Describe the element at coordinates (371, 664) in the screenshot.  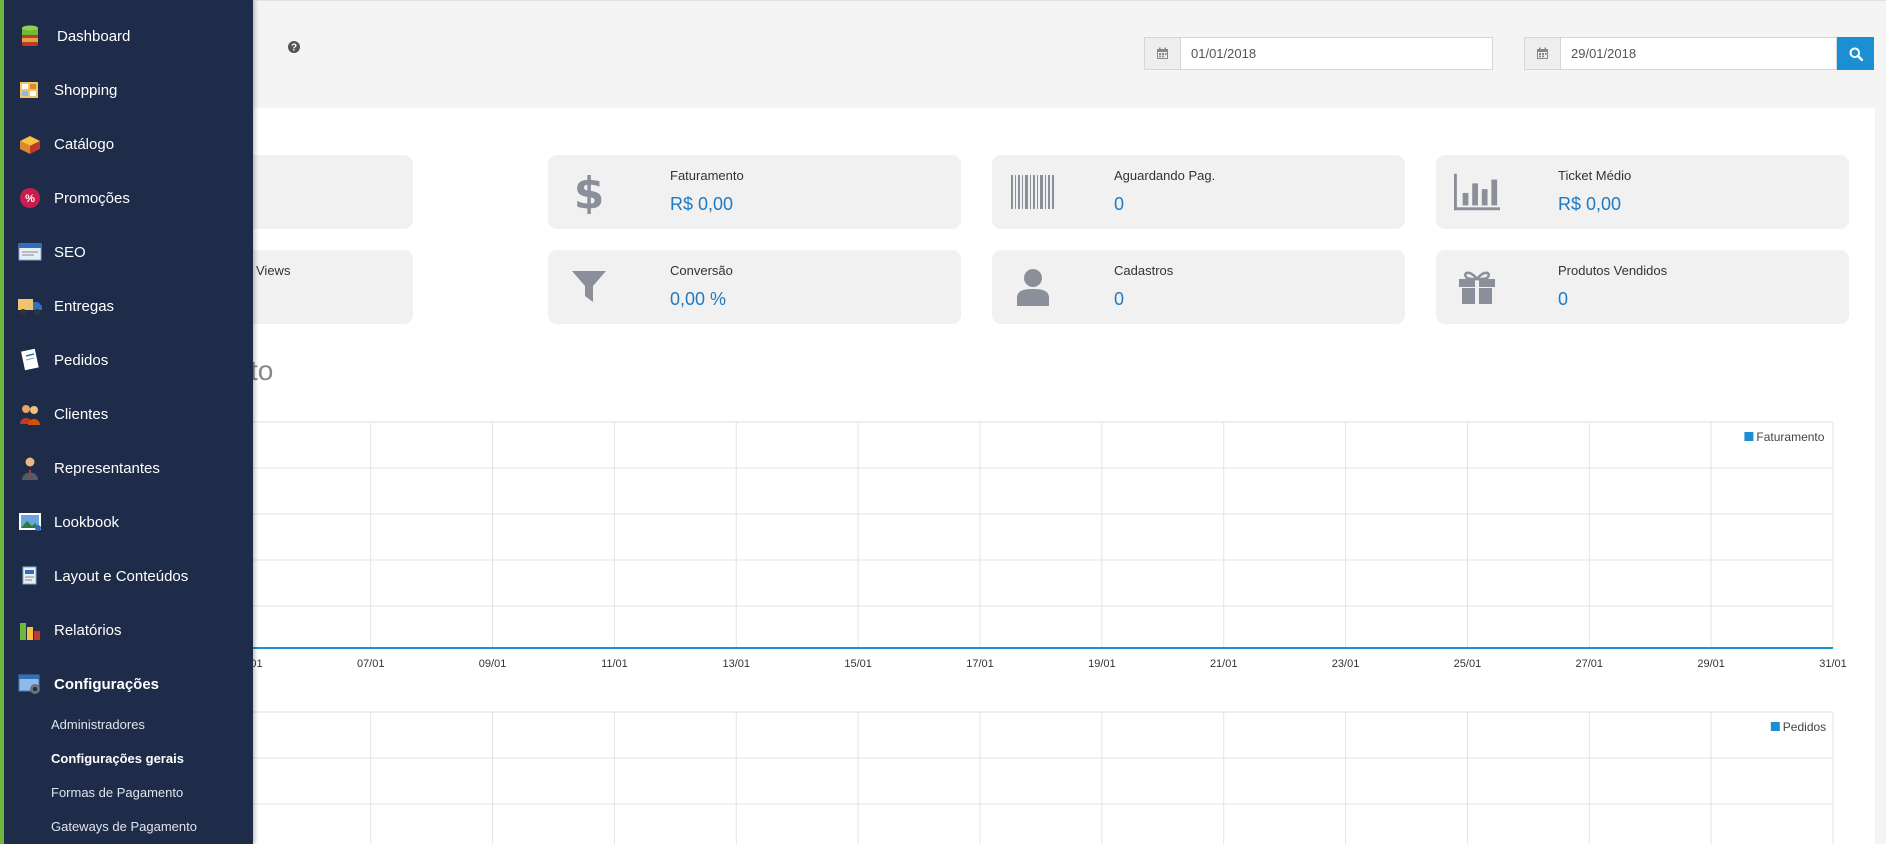
I see `x-tick-label: 07/01` at that location.